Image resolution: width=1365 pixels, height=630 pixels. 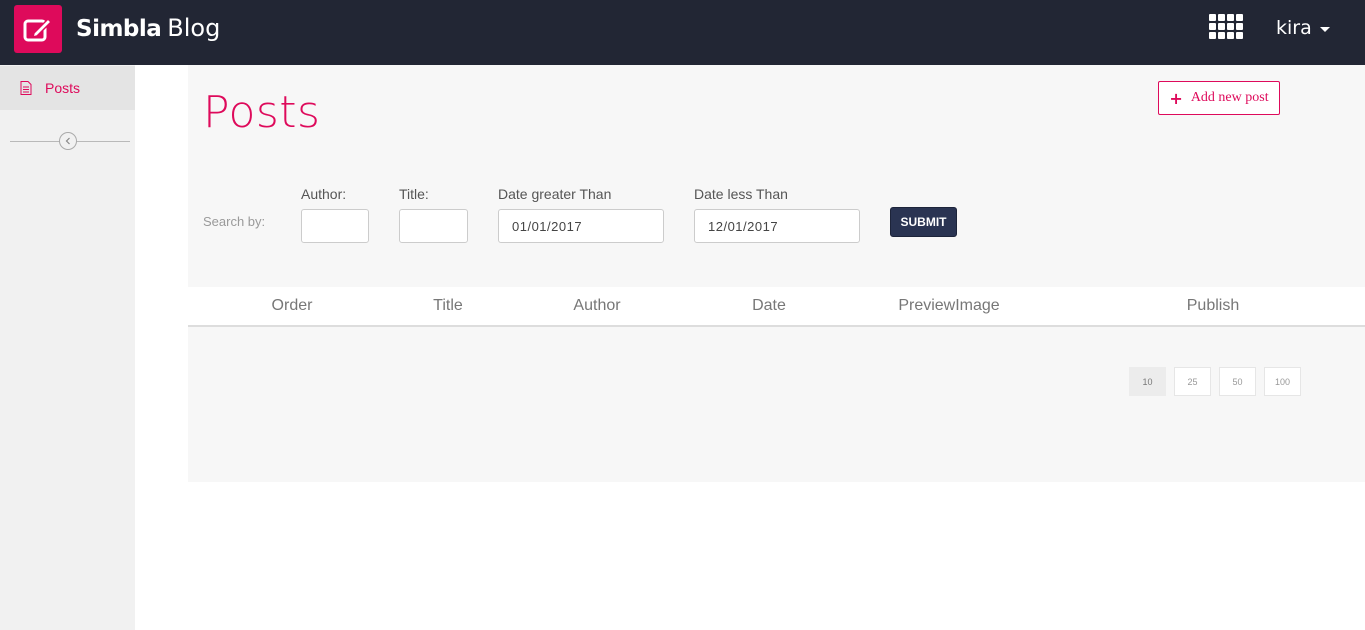 What do you see at coordinates (1324, 29) in the screenshot?
I see `caret-down-icon` at bounding box center [1324, 29].